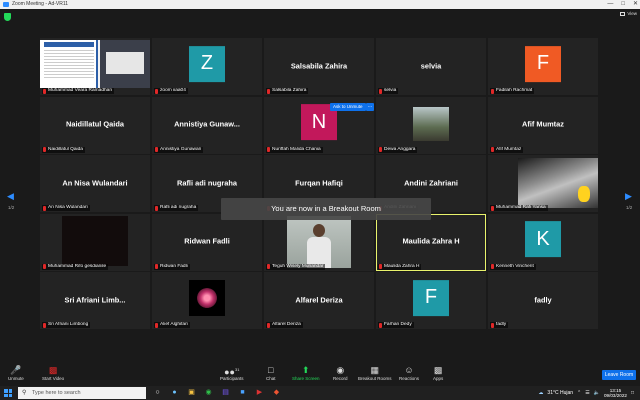 The width and height of the screenshot is (640, 400). What do you see at coordinates (157, 392) in the screenshot?
I see `task-view-icon: ○` at bounding box center [157, 392].